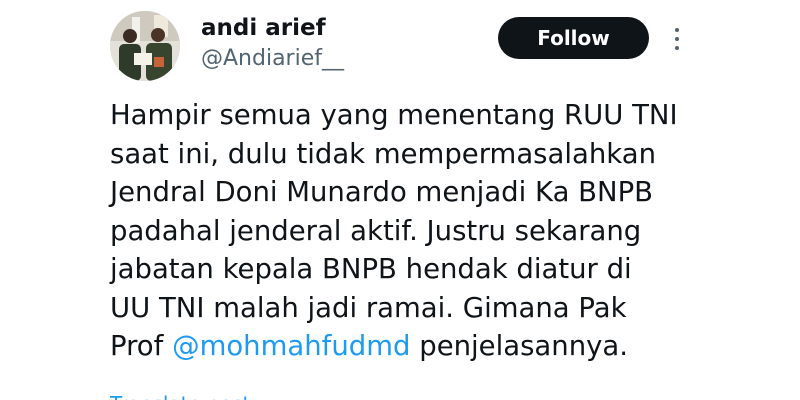  I want to click on avatar, so click(145, 46).